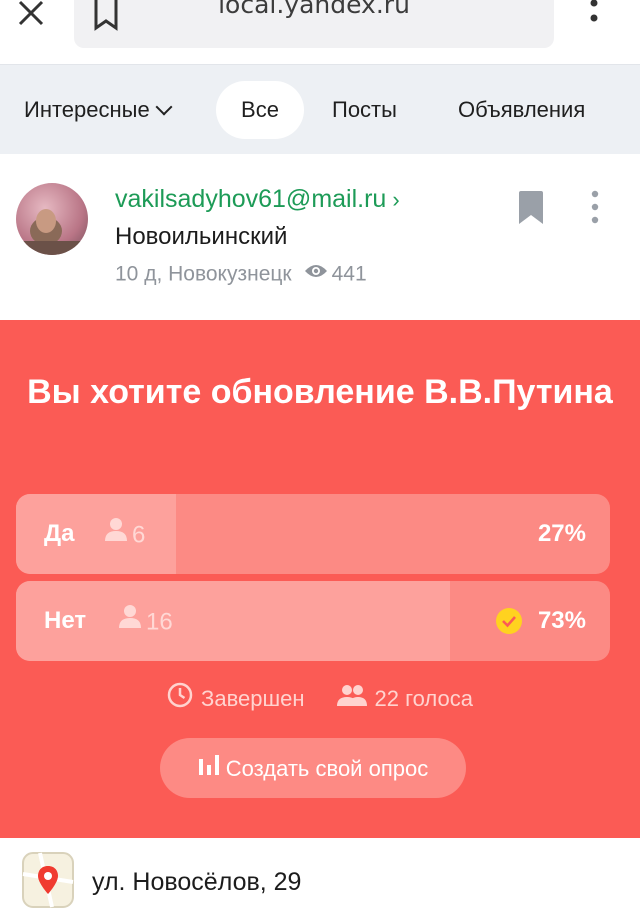  Describe the element at coordinates (561, 533) in the screenshot. I see `poll-option-percent: 27%` at that location.